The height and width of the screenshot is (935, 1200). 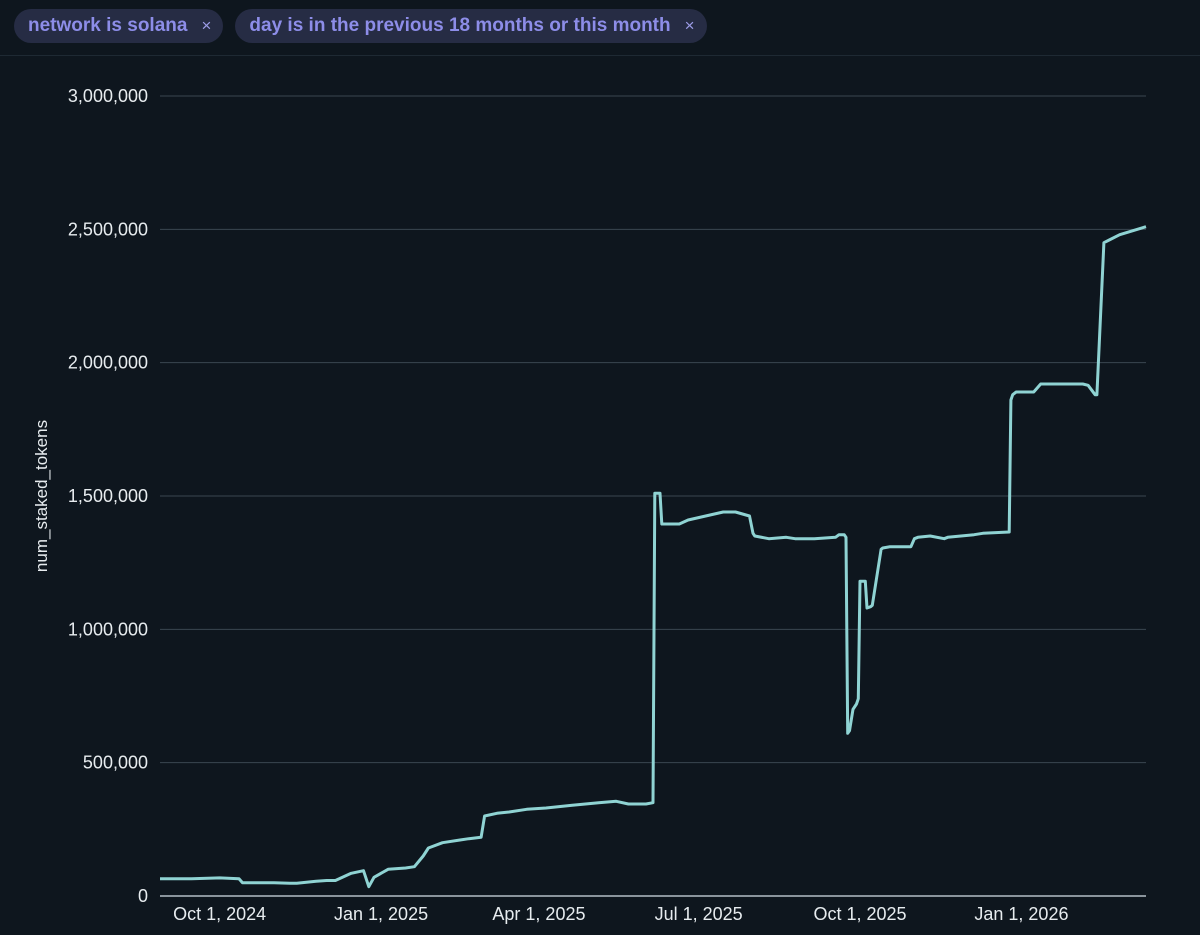 What do you see at coordinates (143, 896) in the screenshot?
I see `y-tick-label: 0` at bounding box center [143, 896].